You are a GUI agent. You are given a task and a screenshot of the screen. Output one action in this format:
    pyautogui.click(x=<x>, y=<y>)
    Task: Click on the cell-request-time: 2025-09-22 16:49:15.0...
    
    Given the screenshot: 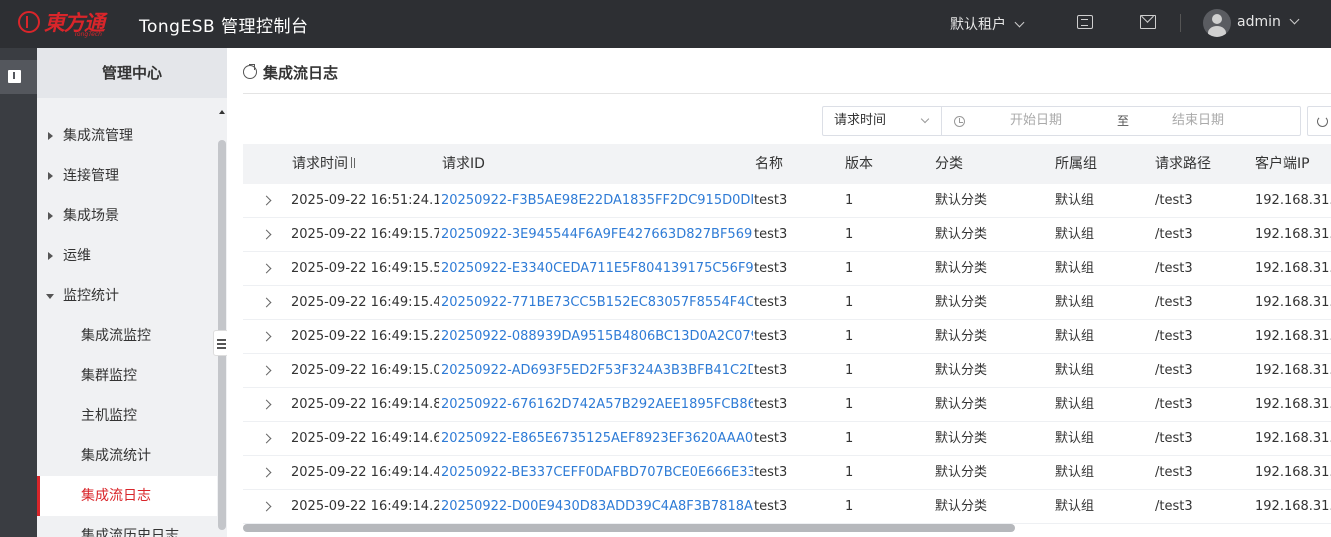 What is the action you would take?
    pyautogui.click(x=365, y=370)
    